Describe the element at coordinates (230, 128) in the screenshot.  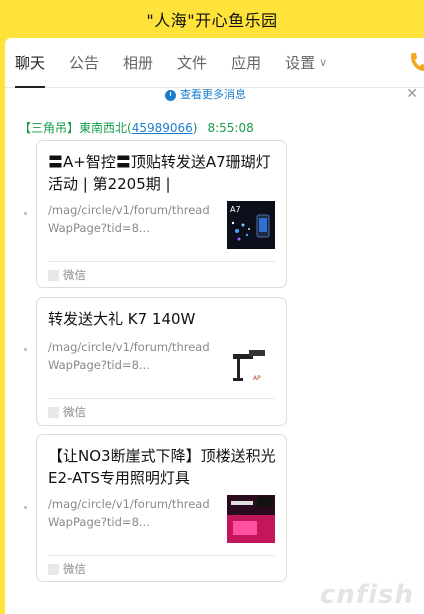
I see `message-time: 8:55:08` at that location.